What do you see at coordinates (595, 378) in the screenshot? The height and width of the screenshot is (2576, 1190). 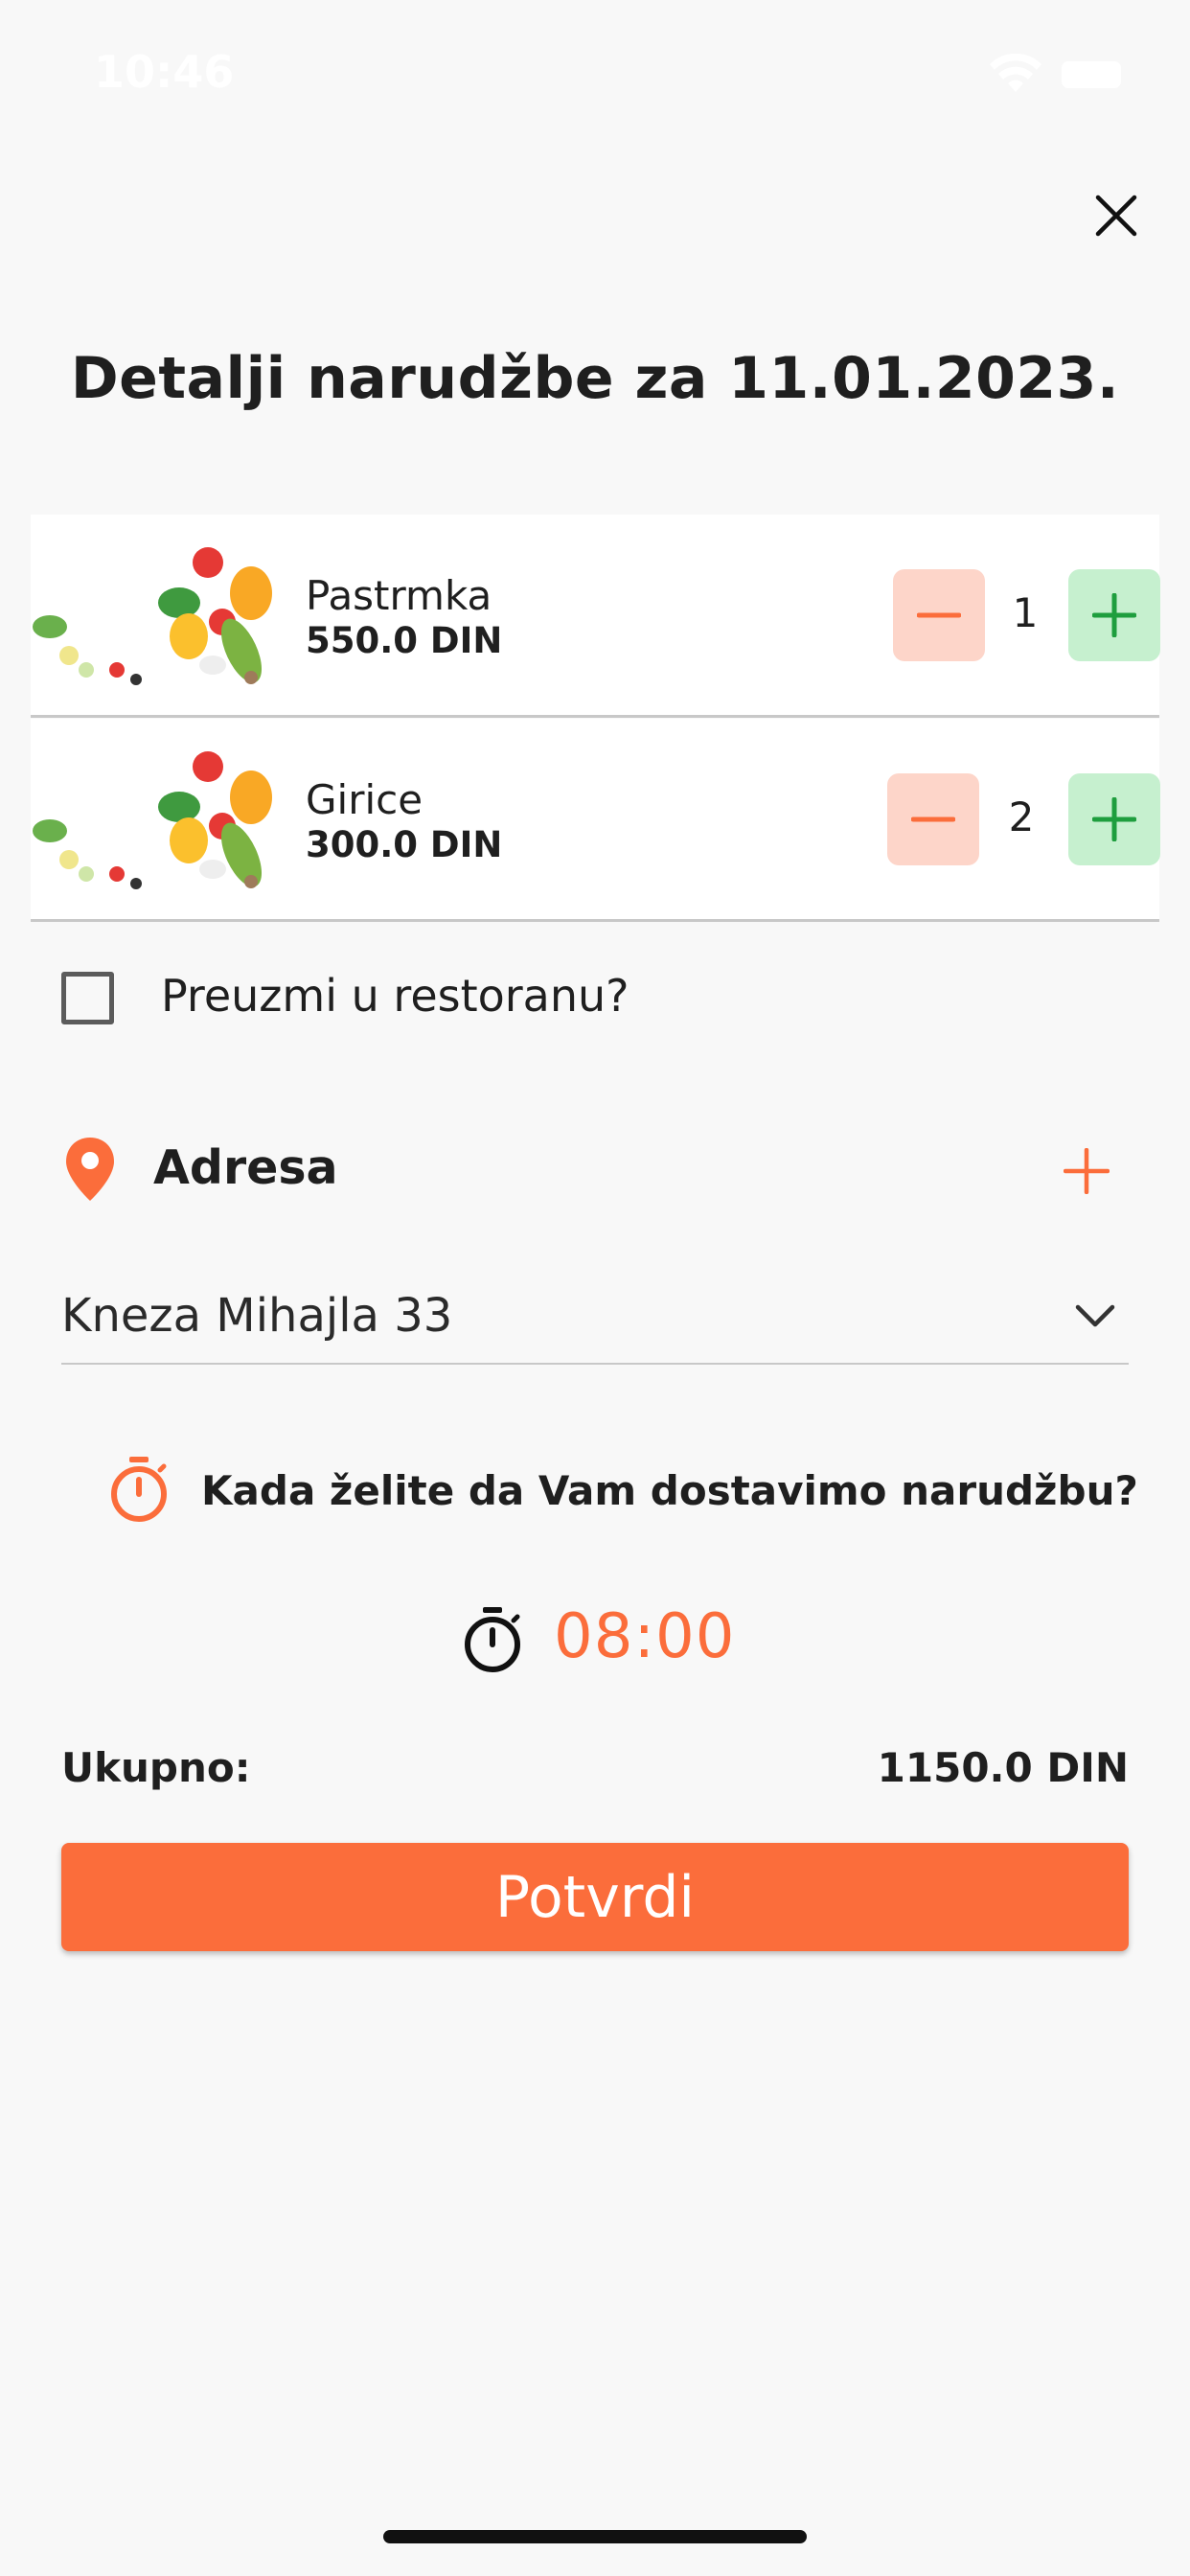 I see `page-title: Detalji narudžbe za 11.01.2023.` at bounding box center [595, 378].